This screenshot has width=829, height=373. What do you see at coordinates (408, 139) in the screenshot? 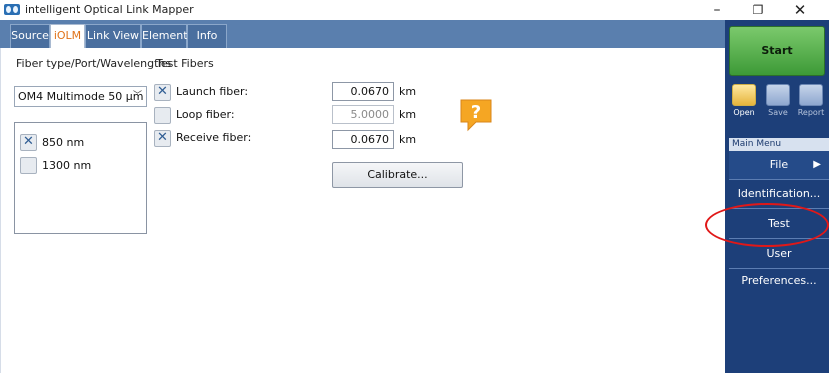
I see `receive-fiber-unit: km` at bounding box center [408, 139].